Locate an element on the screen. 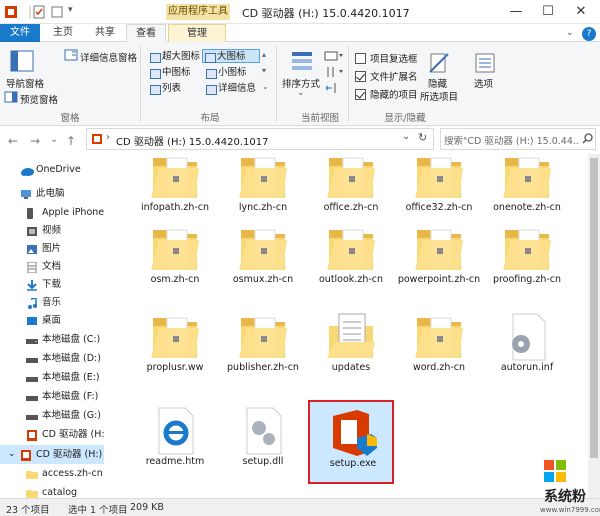  file-item-word-zh-cn: word.zh-cn is located at coordinates (439, 348).